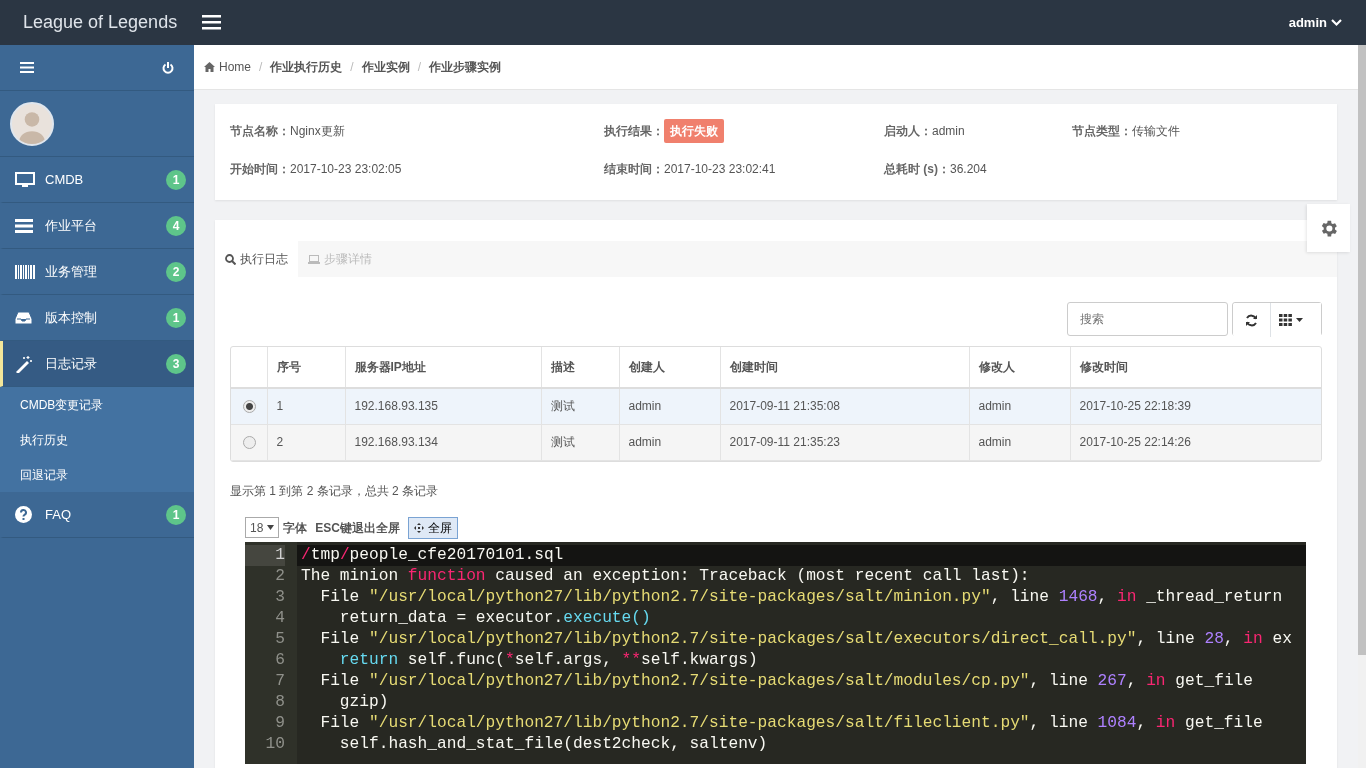 This screenshot has width=1366, height=768. Describe the element at coordinates (97, 515) in the screenshot. I see `sidebar-item: FAQ 1` at that location.